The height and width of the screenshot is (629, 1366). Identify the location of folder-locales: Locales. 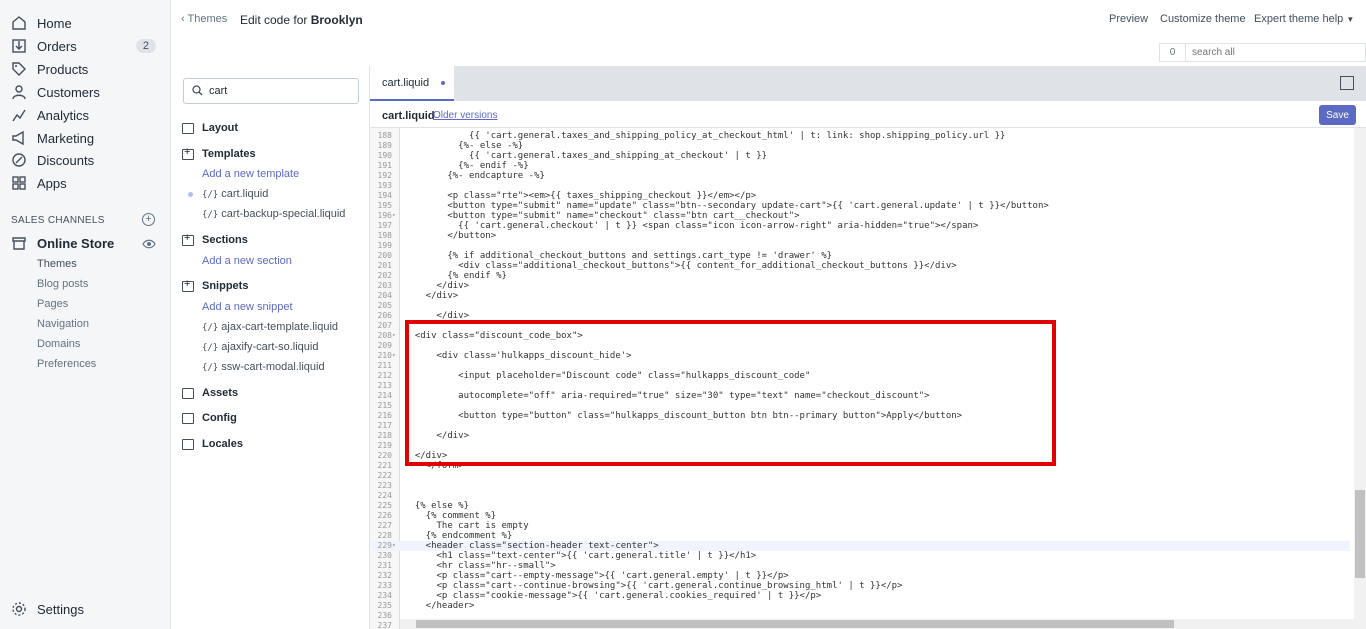
(212, 444).